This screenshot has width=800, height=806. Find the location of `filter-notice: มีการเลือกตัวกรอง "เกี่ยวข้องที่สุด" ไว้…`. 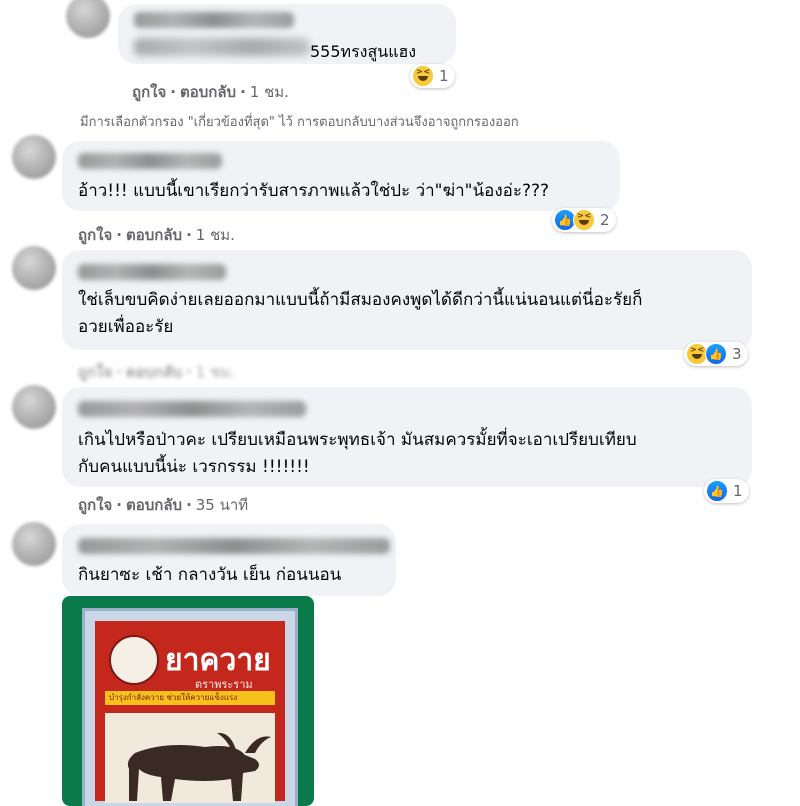

filter-notice: มีการเลือกตัวกรอง "เกี่ยวข้องที่สุด" ไว้… is located at coordinates (299, 122).